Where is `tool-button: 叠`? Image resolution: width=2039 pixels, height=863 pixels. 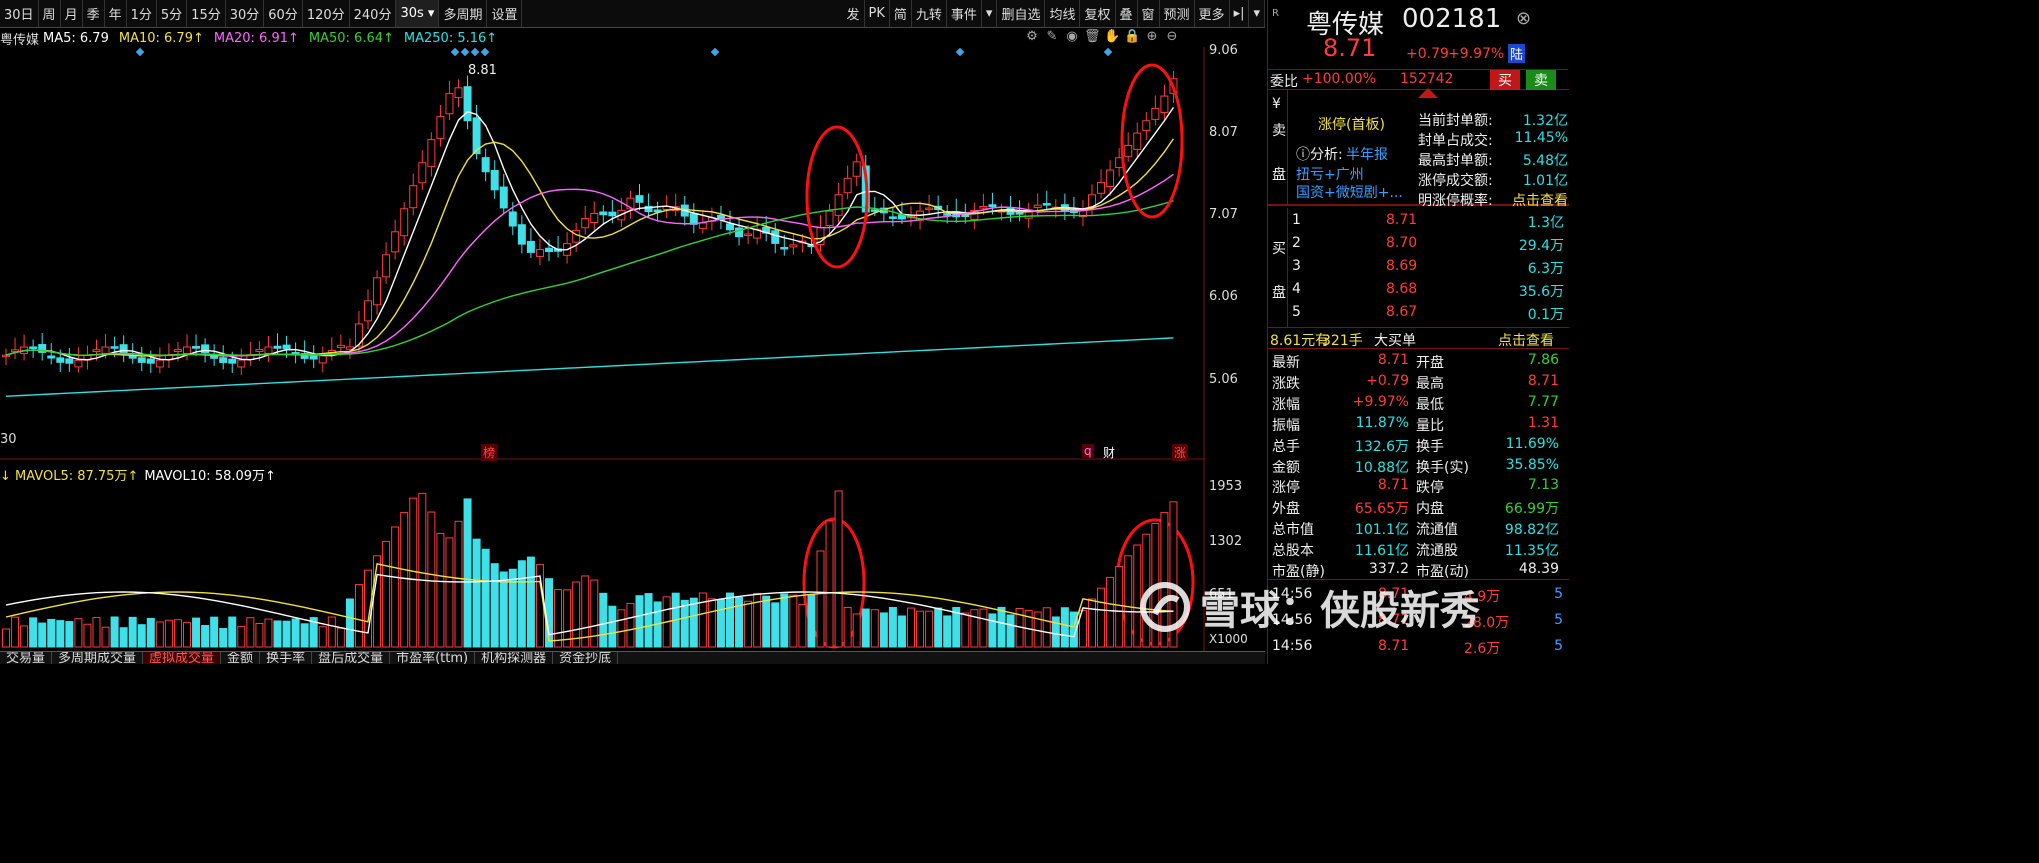 tool-button: 叠 is located at coordinates (1127, 13).